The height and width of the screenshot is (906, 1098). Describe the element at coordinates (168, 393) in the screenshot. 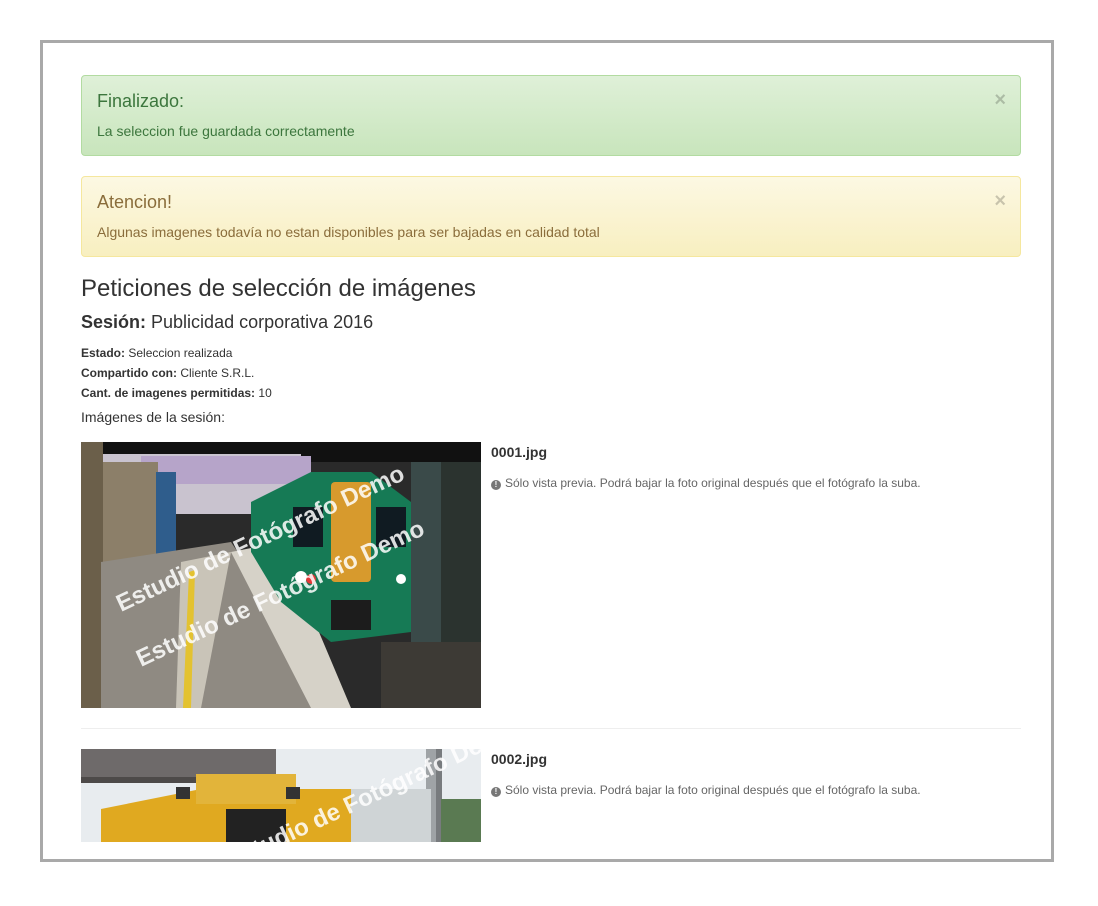

I see `count-label: Cant. de imagenes permitidas:` at that location.